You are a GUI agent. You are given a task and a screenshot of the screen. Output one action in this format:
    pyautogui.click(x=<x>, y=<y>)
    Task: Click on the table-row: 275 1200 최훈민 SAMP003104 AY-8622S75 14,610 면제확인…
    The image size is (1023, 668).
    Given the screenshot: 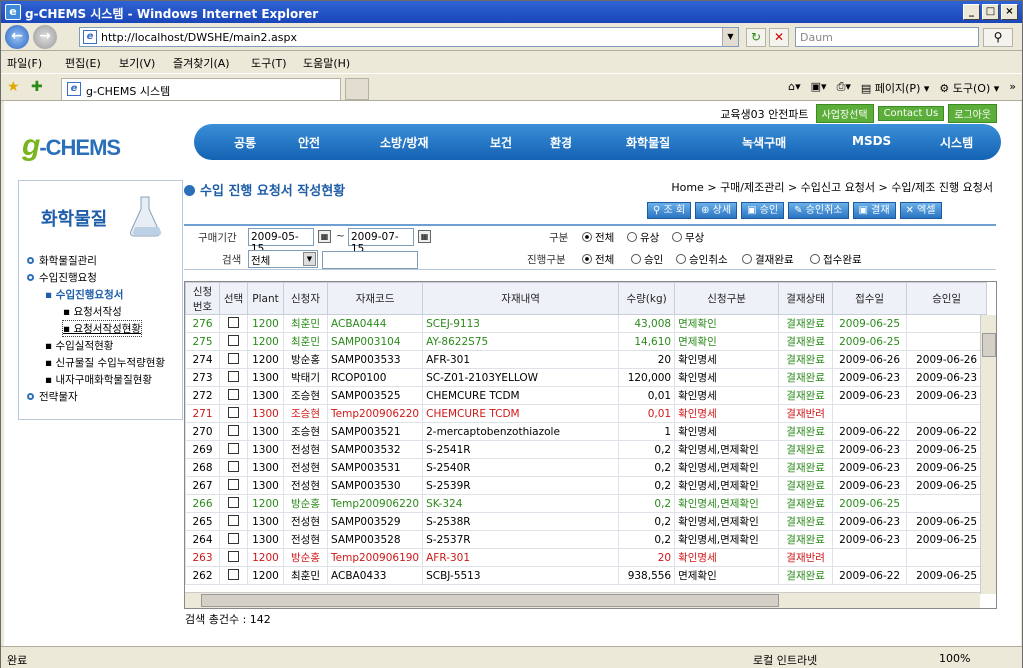 What is the action you would take?
    pyautogui.click(x=586, y=341)
    